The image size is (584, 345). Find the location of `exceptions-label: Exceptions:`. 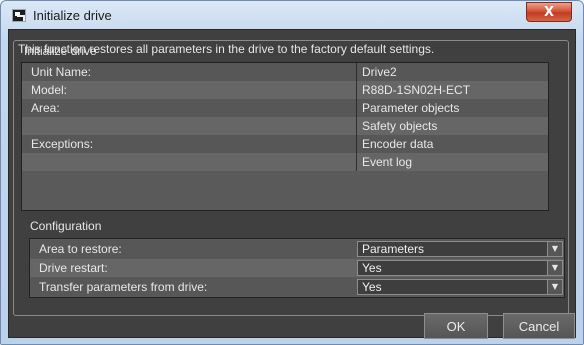

exceptions-label: Exceptions: is located at coordinates (62, 144).